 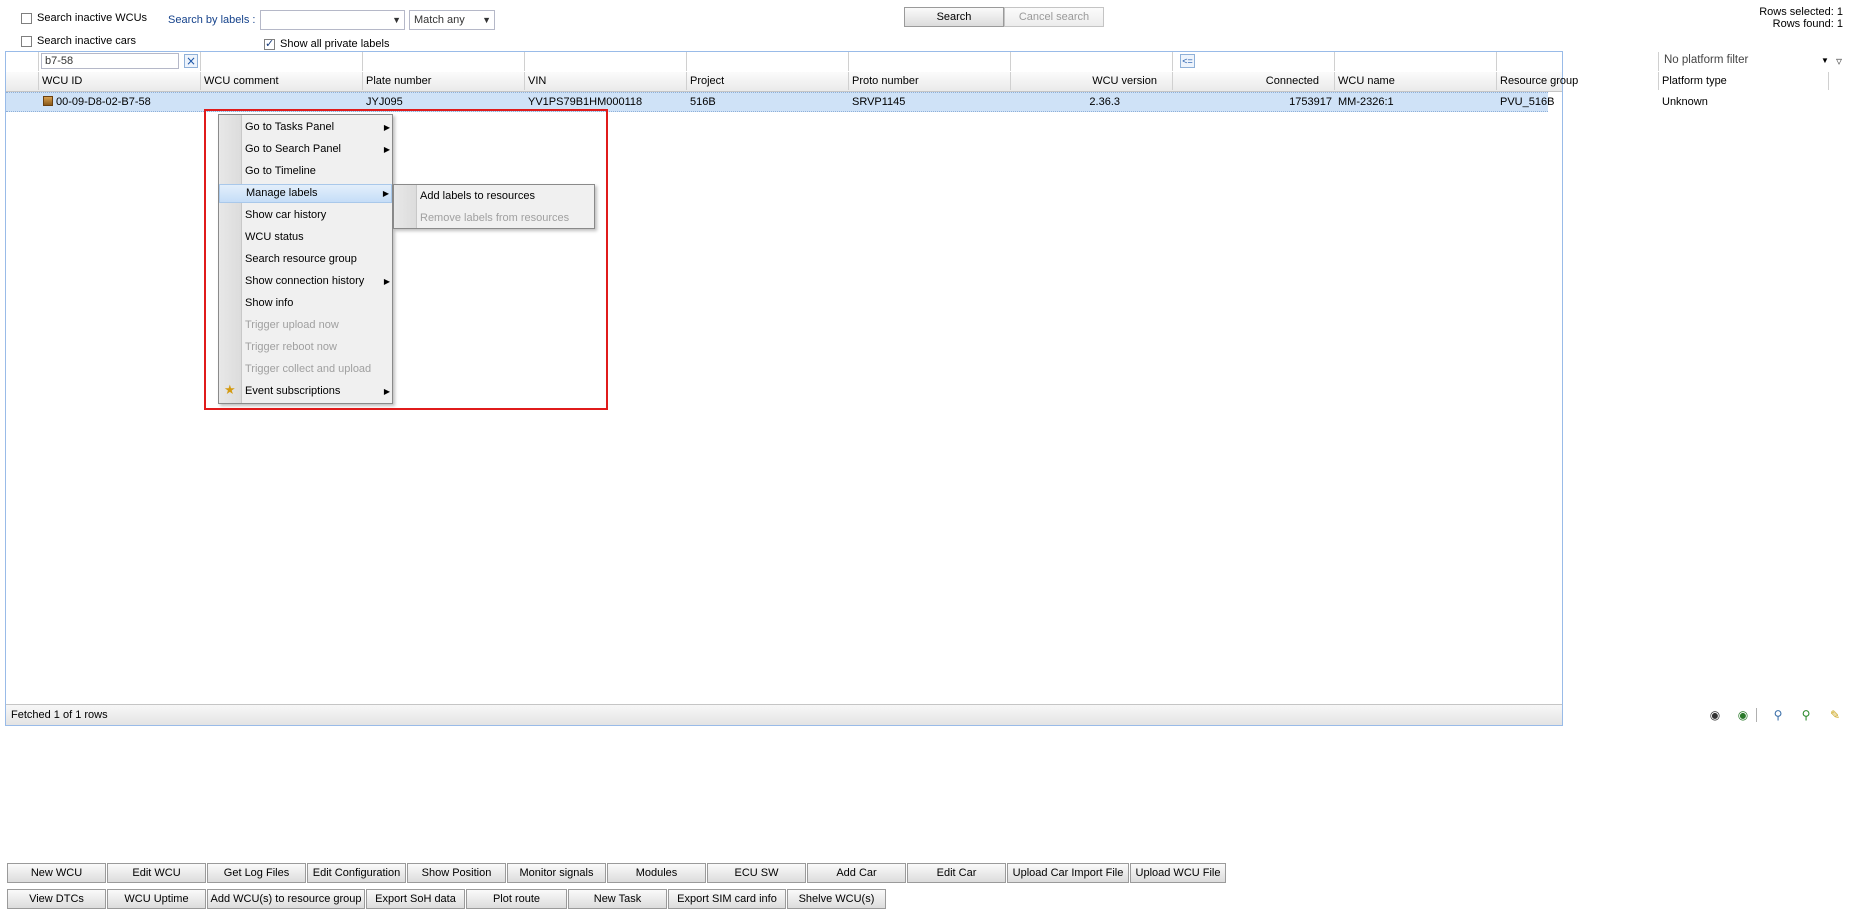 I want to click on column-header-resource-group: Resource group, so click(x=1578, y=81).